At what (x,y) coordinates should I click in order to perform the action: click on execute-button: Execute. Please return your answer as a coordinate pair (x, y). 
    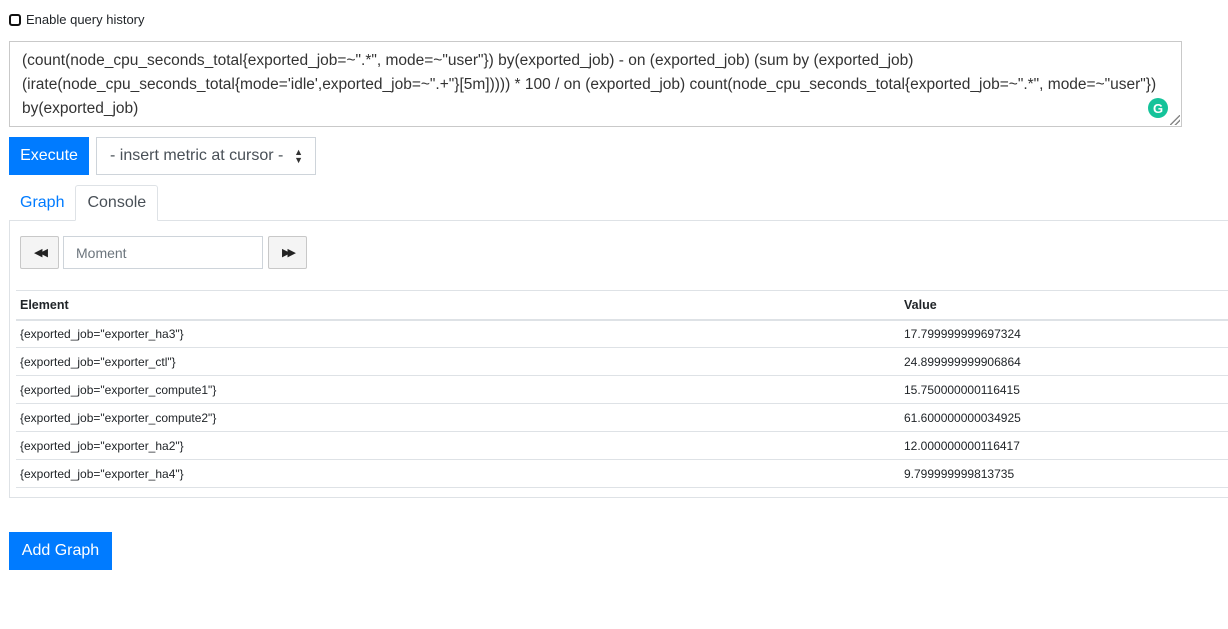
    Looking at the image, I should click on (49, 156).